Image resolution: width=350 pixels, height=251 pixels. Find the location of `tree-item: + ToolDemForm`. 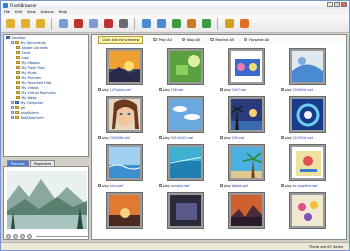

tree-item: + ToolDemForm is located at coordinates (46, 117).